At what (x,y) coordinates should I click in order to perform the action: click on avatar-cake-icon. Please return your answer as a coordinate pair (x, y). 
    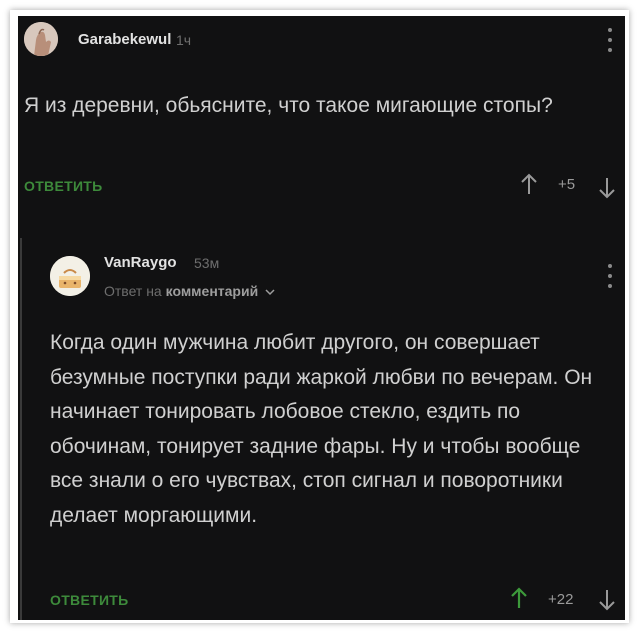
    Looking at the image, I should click on (70, 276).